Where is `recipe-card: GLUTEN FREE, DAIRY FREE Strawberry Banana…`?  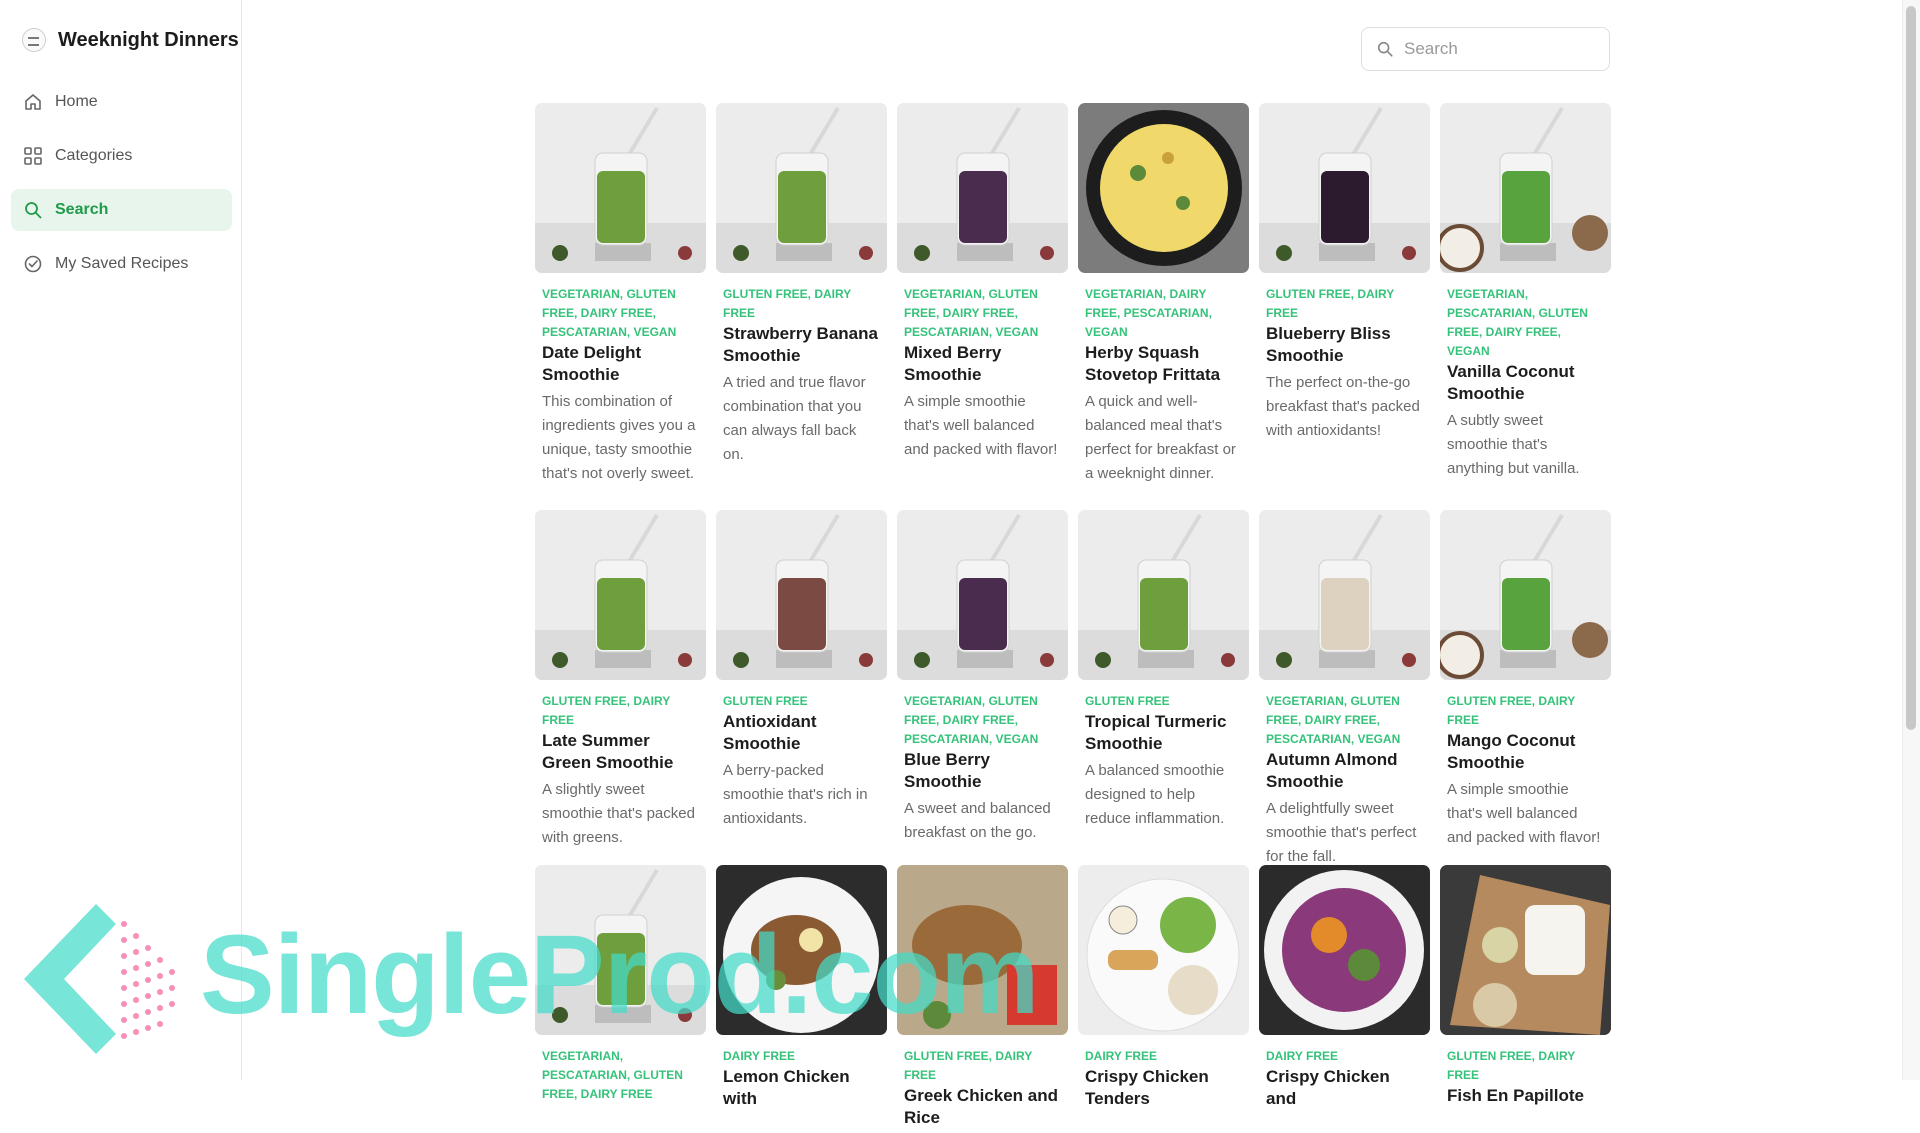
recipe-card: GLUTEN FREE, DAIRY FREE Strawberry Banana… is located at coordinates (801, 294).